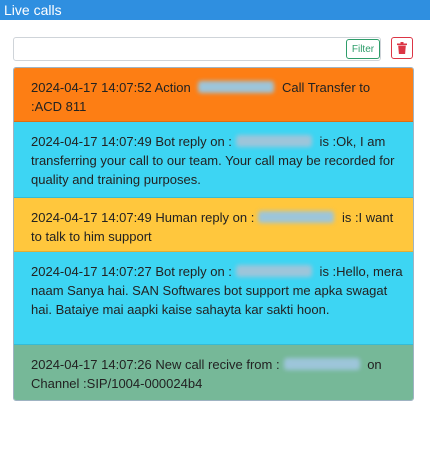 This screenshot has width=430, height=452. I want to click on message-prefix: 2024-04-17 14:07:52 Action, so click(113, 87).